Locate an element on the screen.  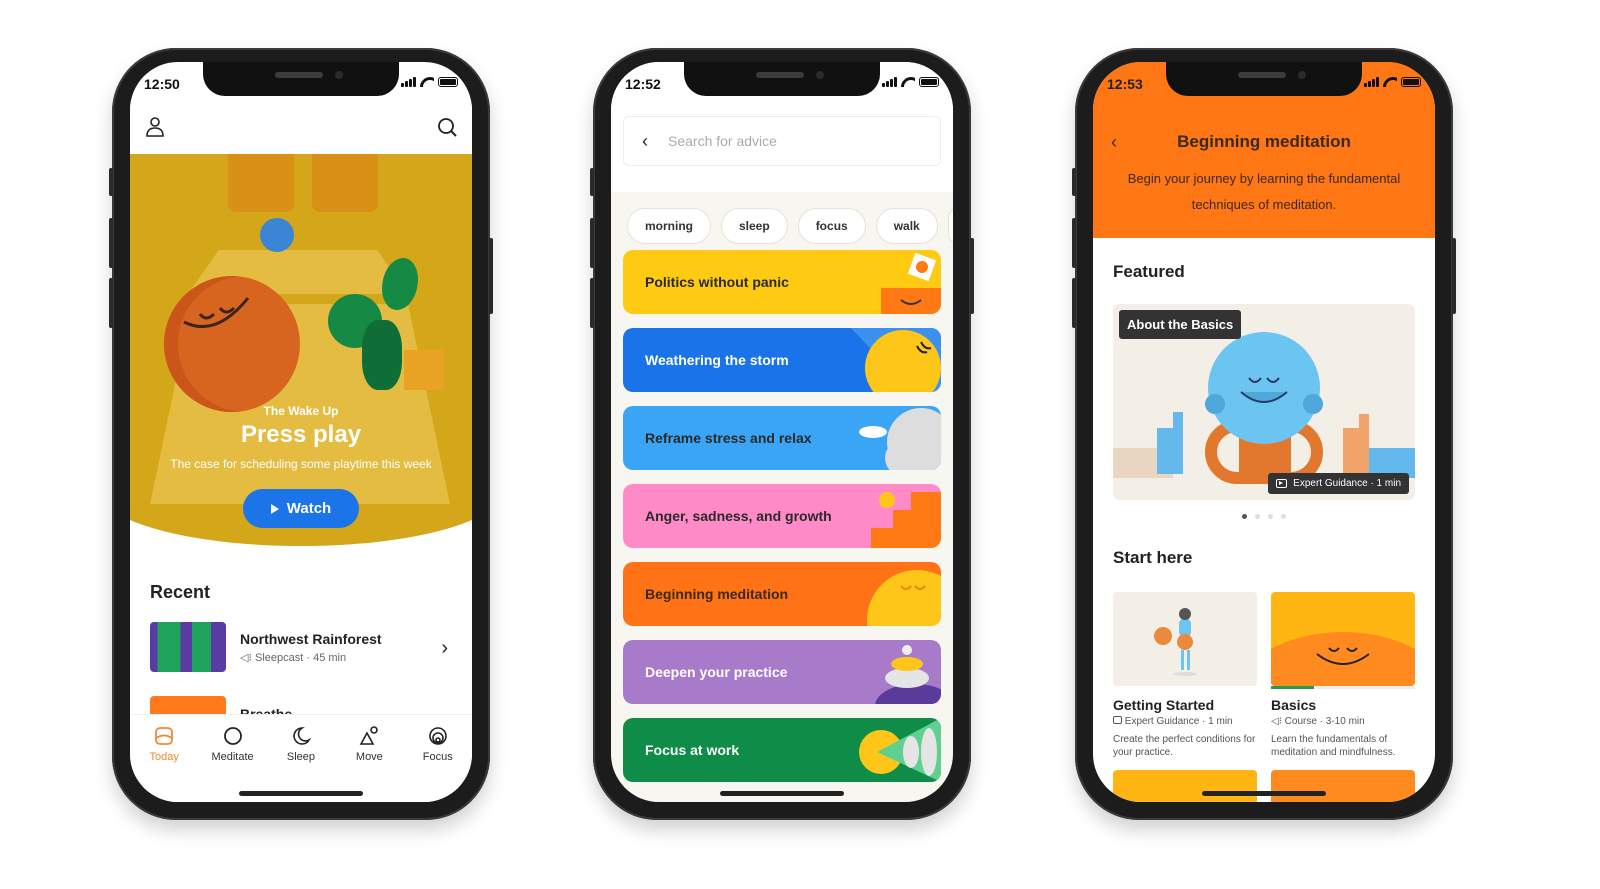
chip-walk: walk is located at coordinates (906, 226).